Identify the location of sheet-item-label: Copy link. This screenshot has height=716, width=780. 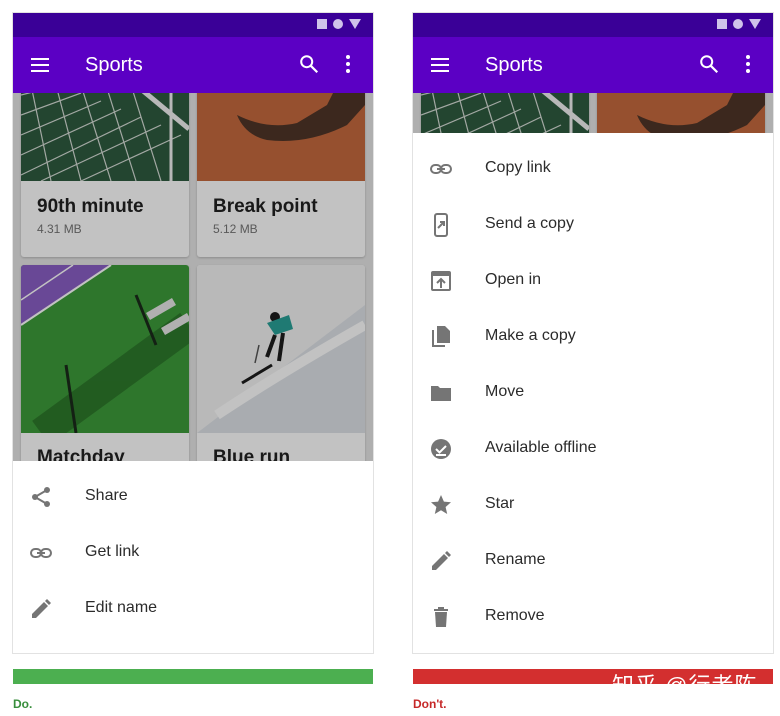
(518, 167).